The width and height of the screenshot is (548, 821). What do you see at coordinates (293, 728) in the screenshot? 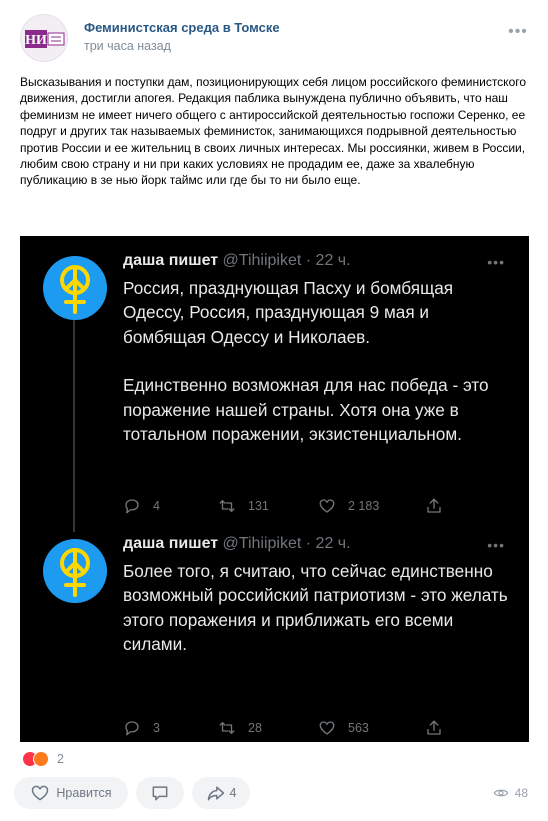
I see `tweet-actions: 3 28 563` at bounding box center [293, 728].